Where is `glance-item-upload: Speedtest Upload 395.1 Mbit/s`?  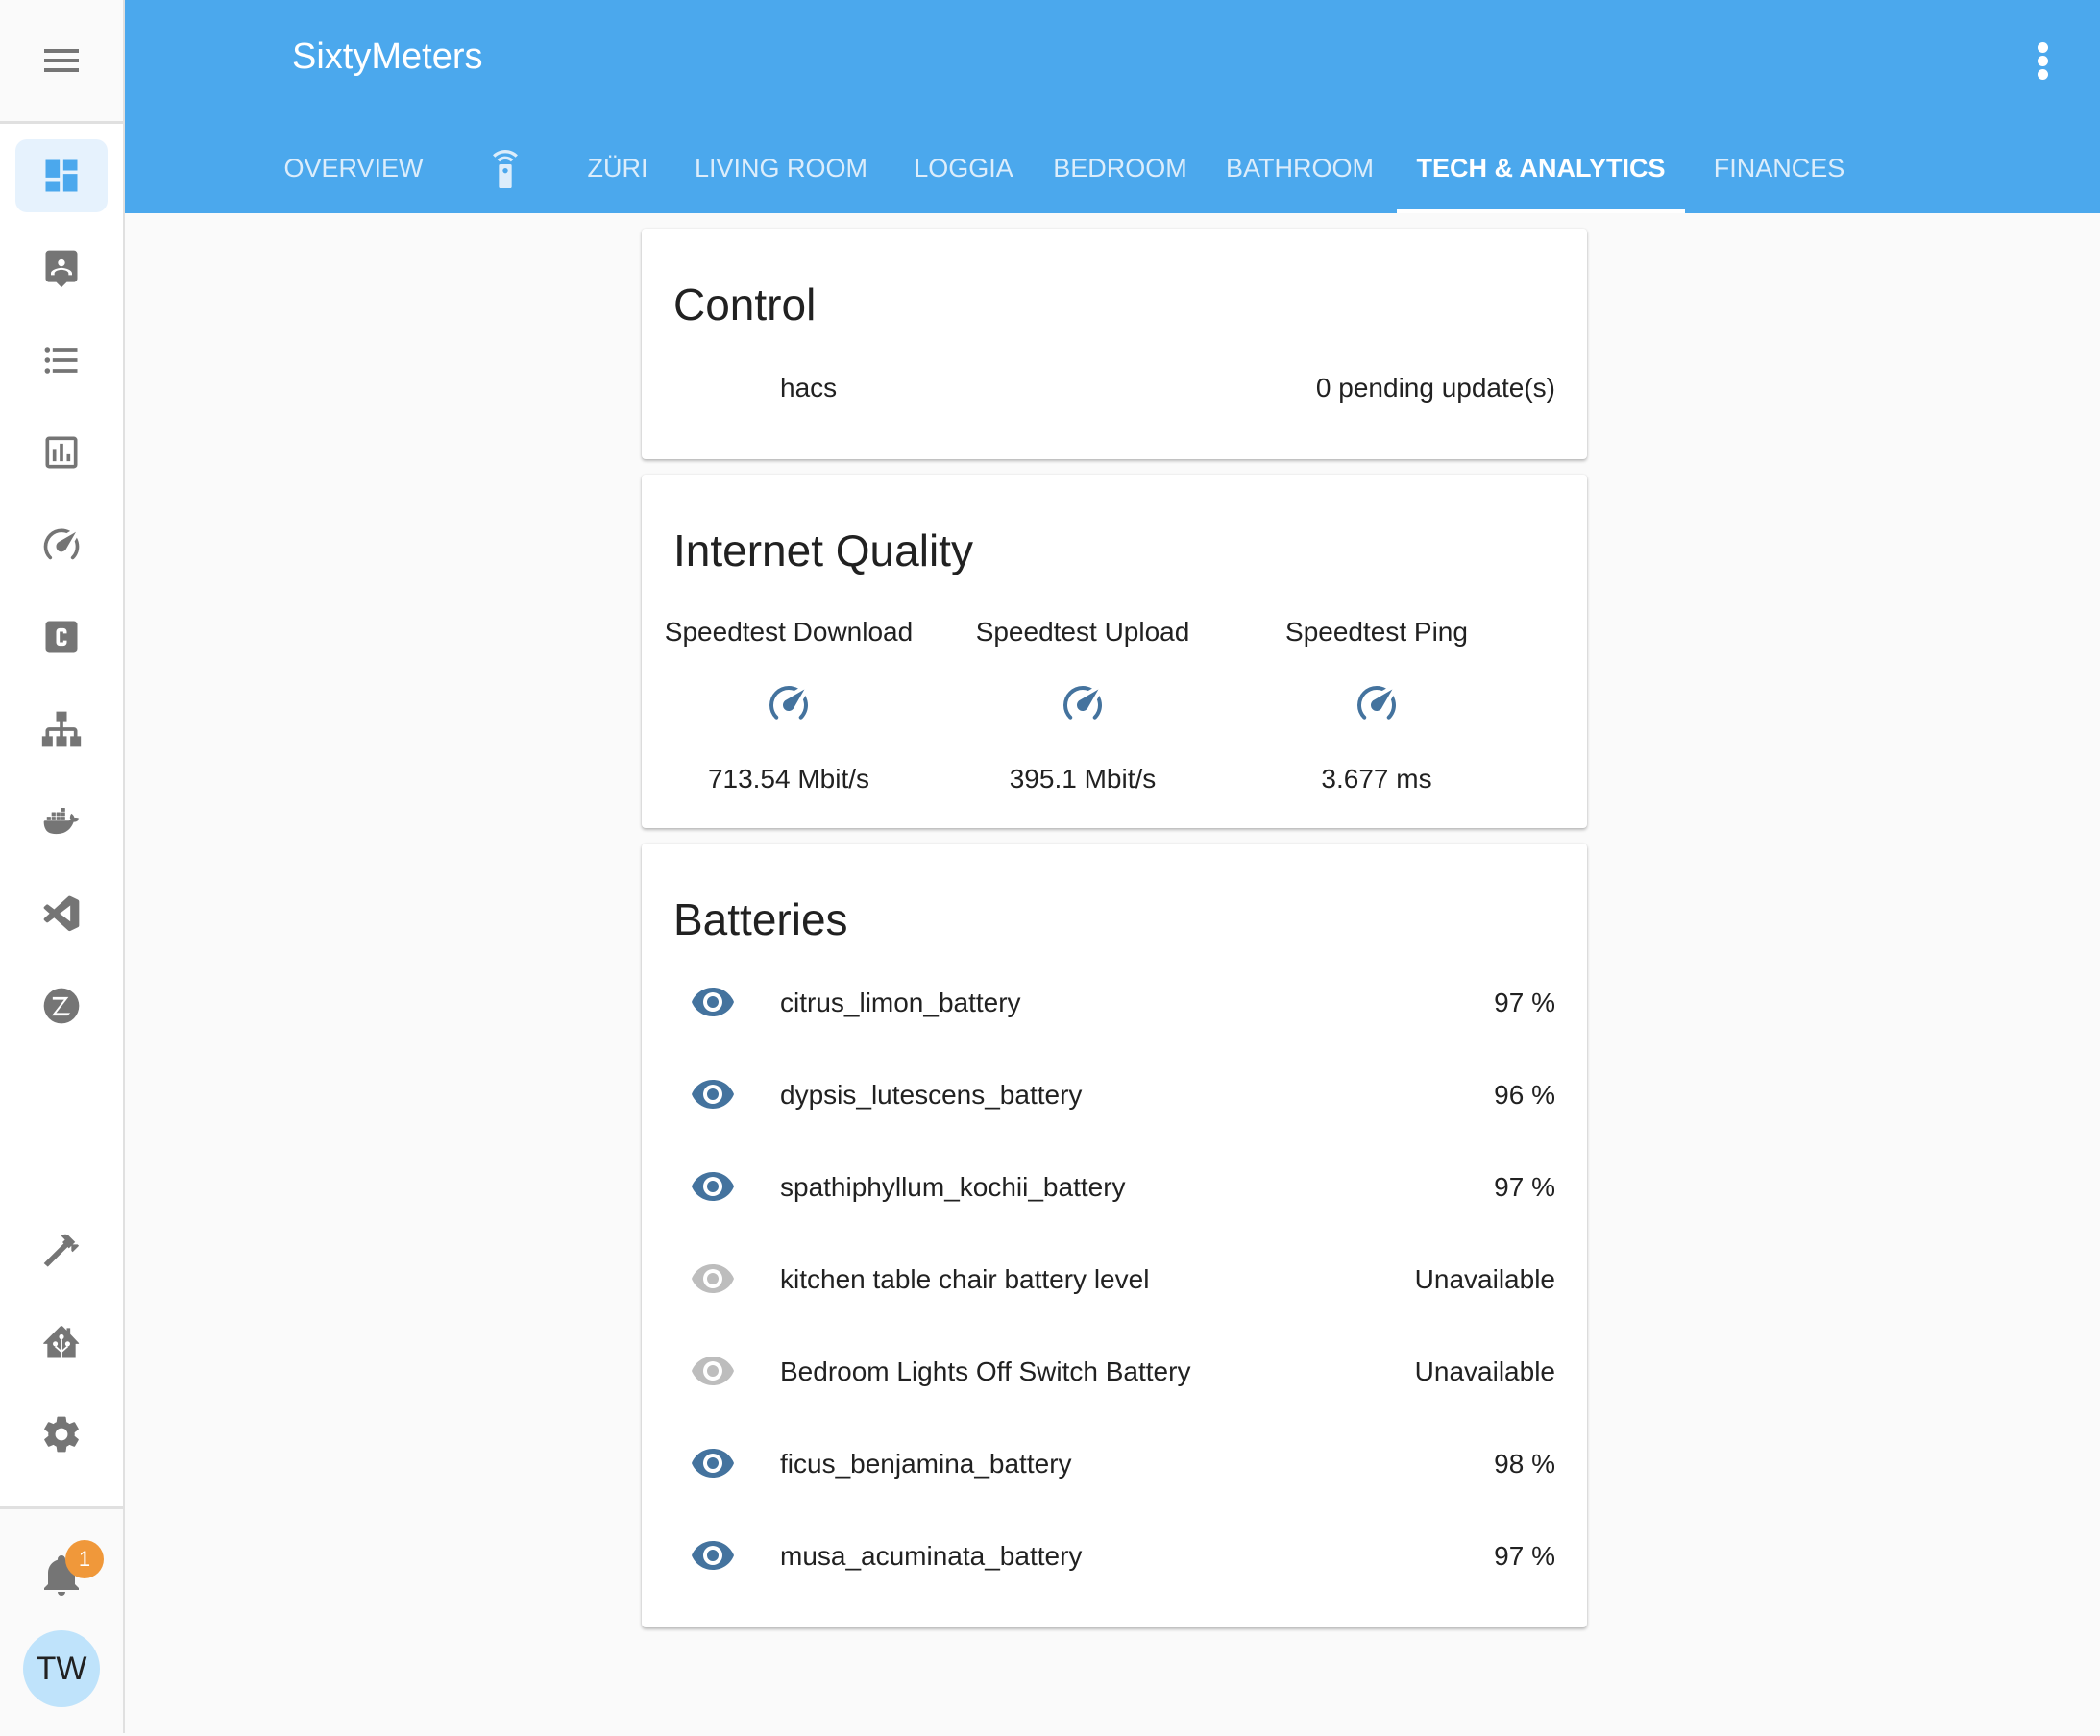
glance-item-upload: Speedtest Upload 395.1 Mbit/s is located at coordinates (1083, 706).